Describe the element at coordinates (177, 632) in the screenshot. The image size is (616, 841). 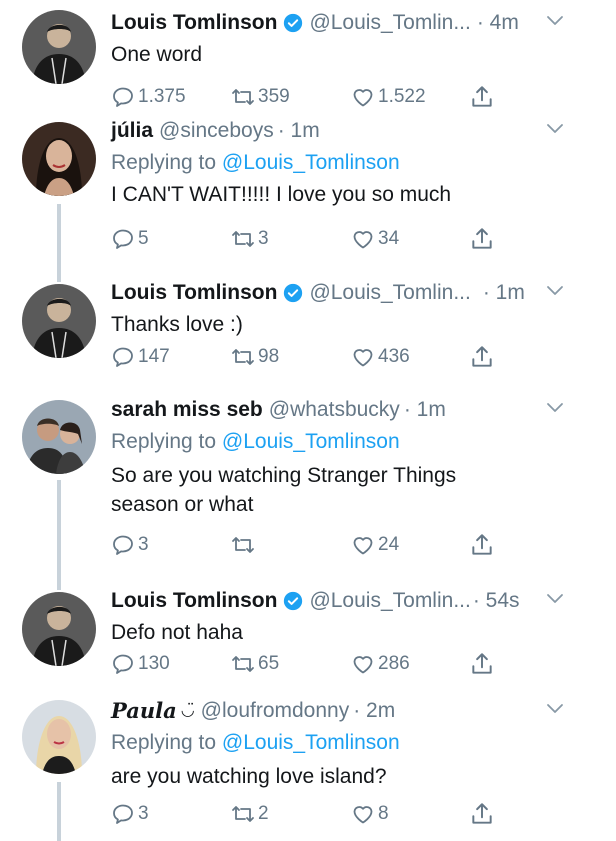
I see `tweet-text: Defo not haha` at that location.